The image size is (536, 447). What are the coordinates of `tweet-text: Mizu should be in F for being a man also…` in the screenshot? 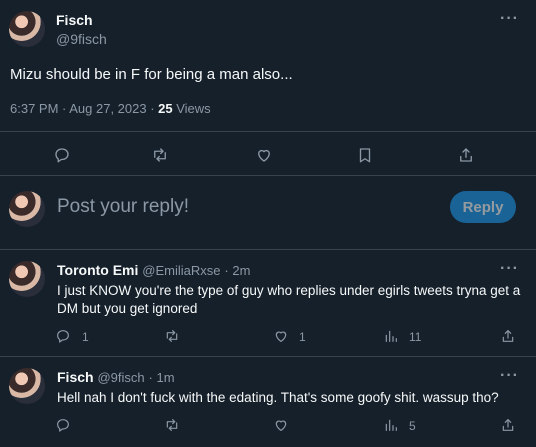 It's located at (151, 74).